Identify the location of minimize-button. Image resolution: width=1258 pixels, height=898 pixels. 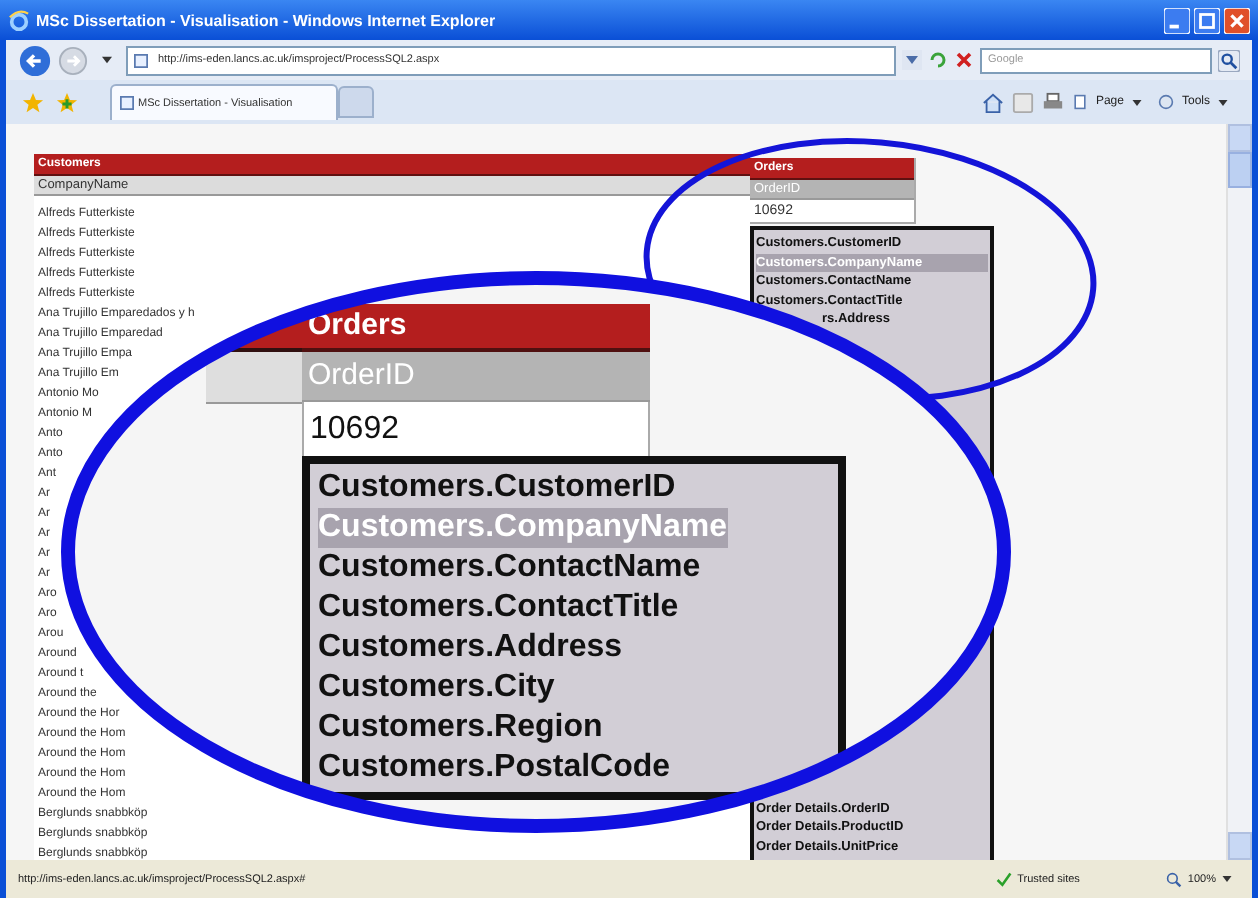
(1177, 20).